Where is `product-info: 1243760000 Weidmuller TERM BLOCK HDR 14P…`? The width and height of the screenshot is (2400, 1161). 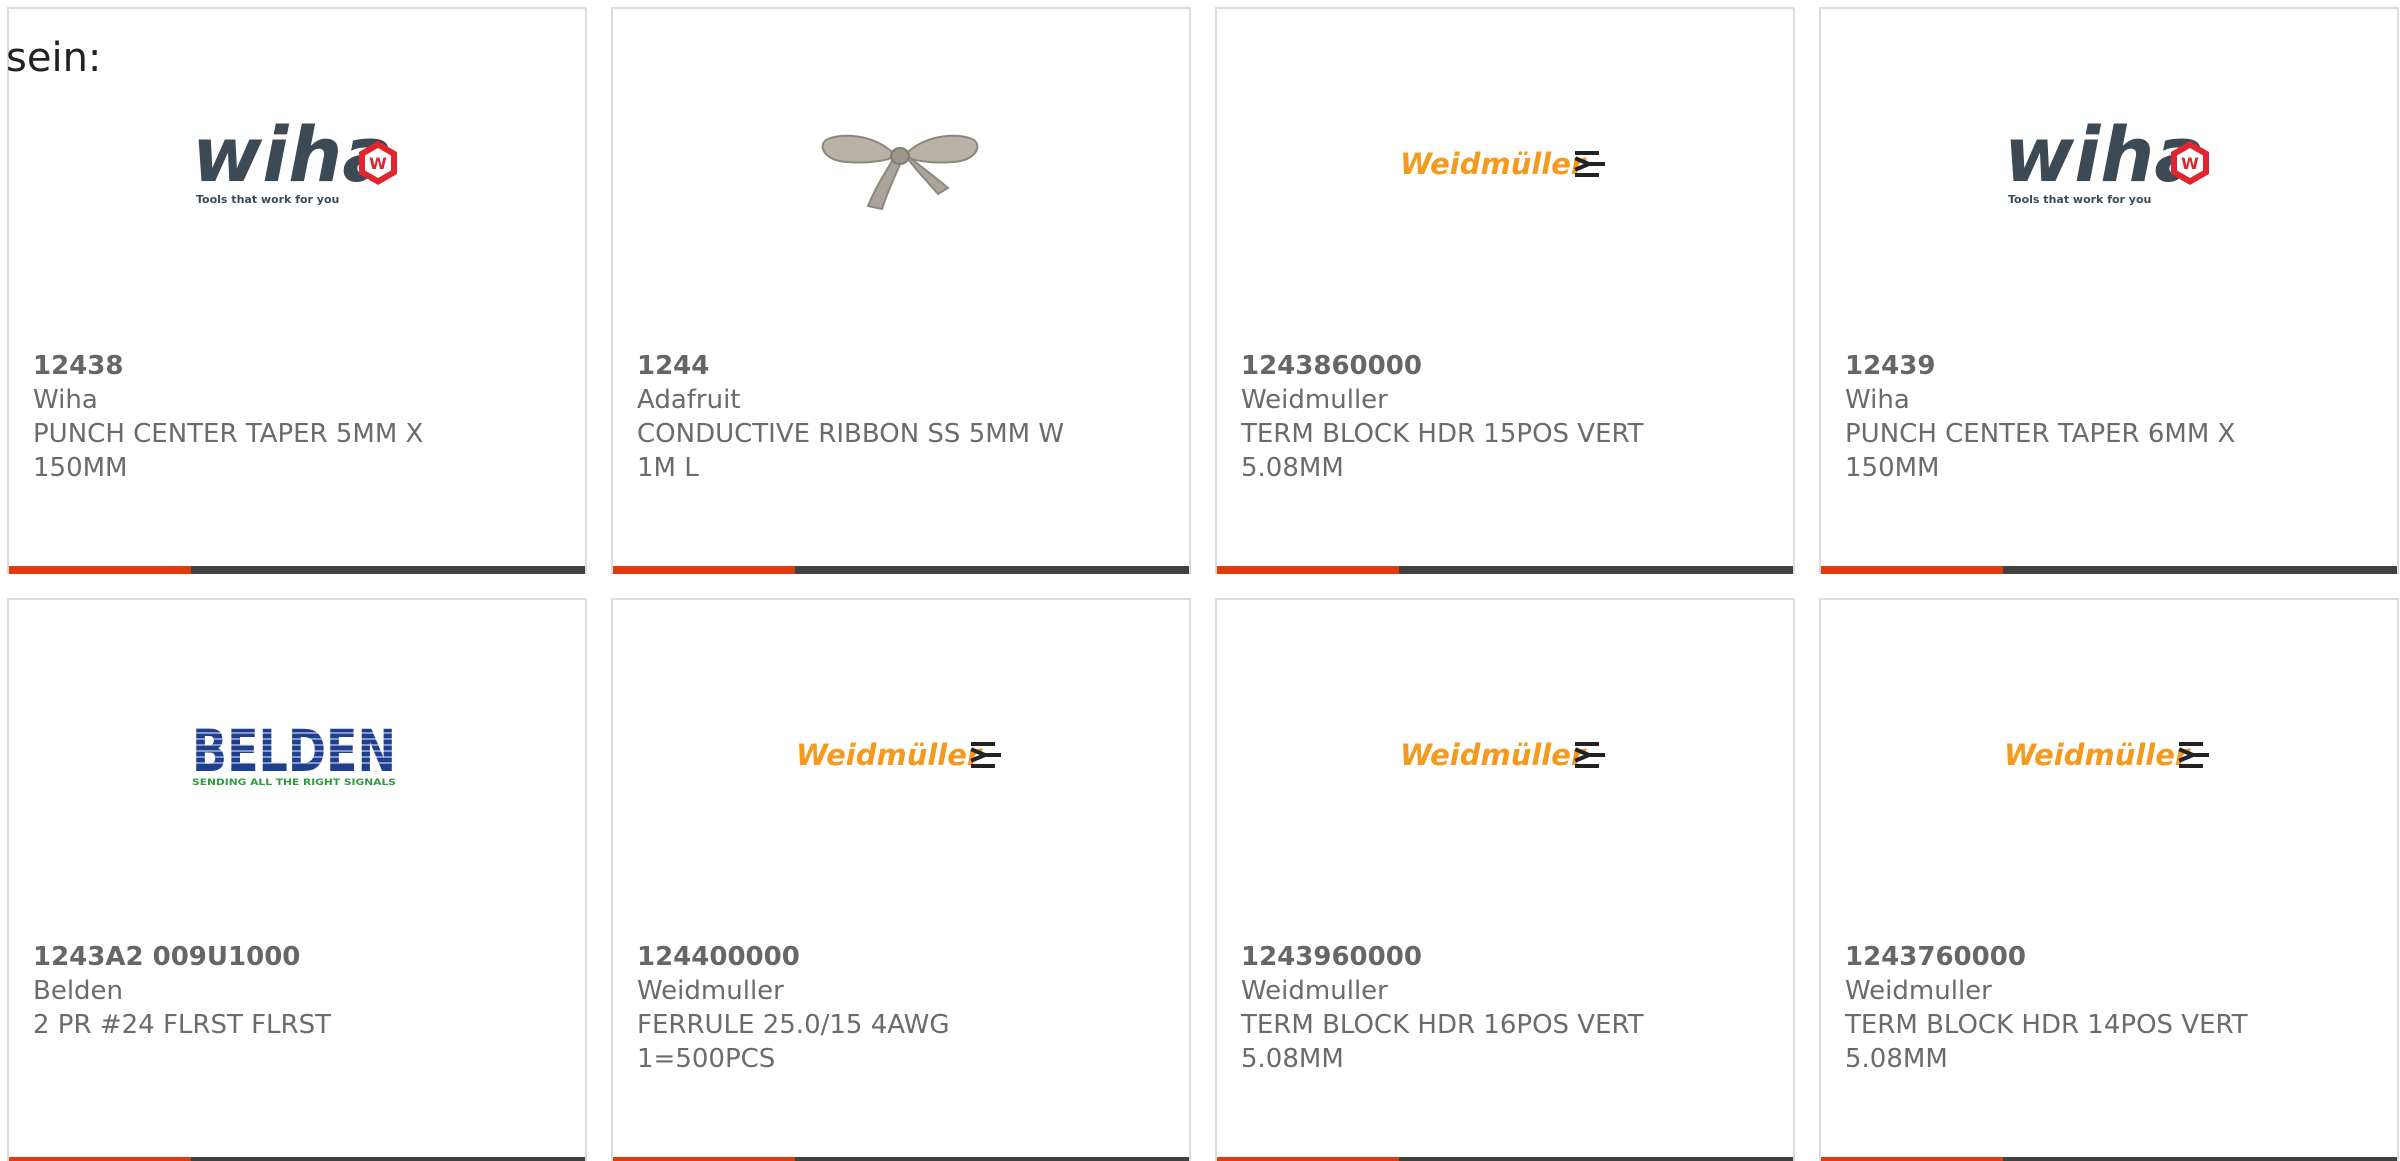
product-info: 1243760000 Weidmuller TERM BLOCK HDR 14P… is located at coordinates (2109, 1008).